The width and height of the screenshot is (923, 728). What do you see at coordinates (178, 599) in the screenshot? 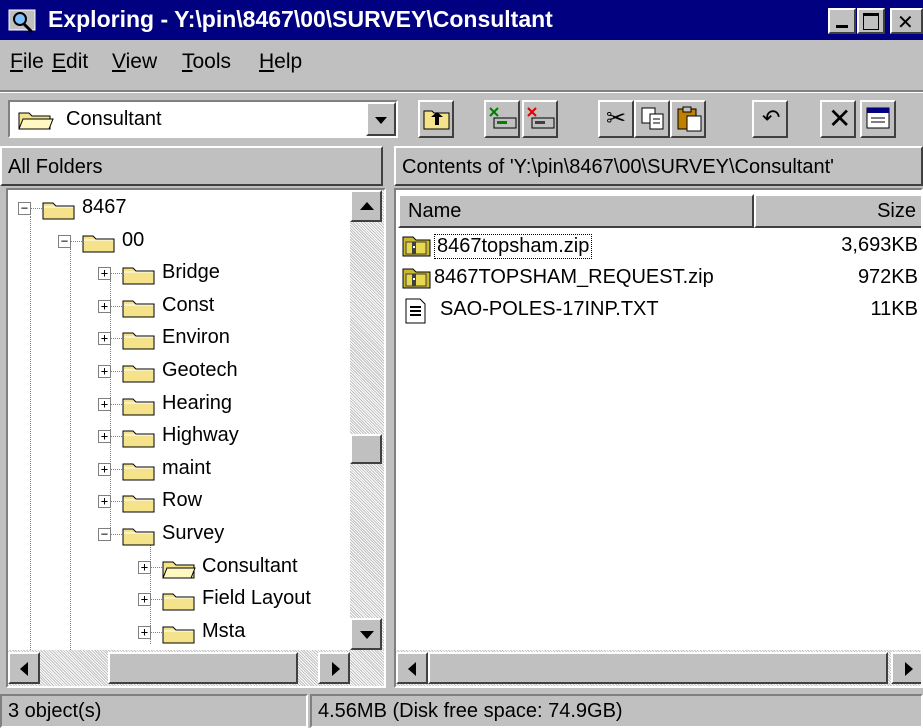
I see `tree-item: + Field Layout` at bounding box center [178, 599].